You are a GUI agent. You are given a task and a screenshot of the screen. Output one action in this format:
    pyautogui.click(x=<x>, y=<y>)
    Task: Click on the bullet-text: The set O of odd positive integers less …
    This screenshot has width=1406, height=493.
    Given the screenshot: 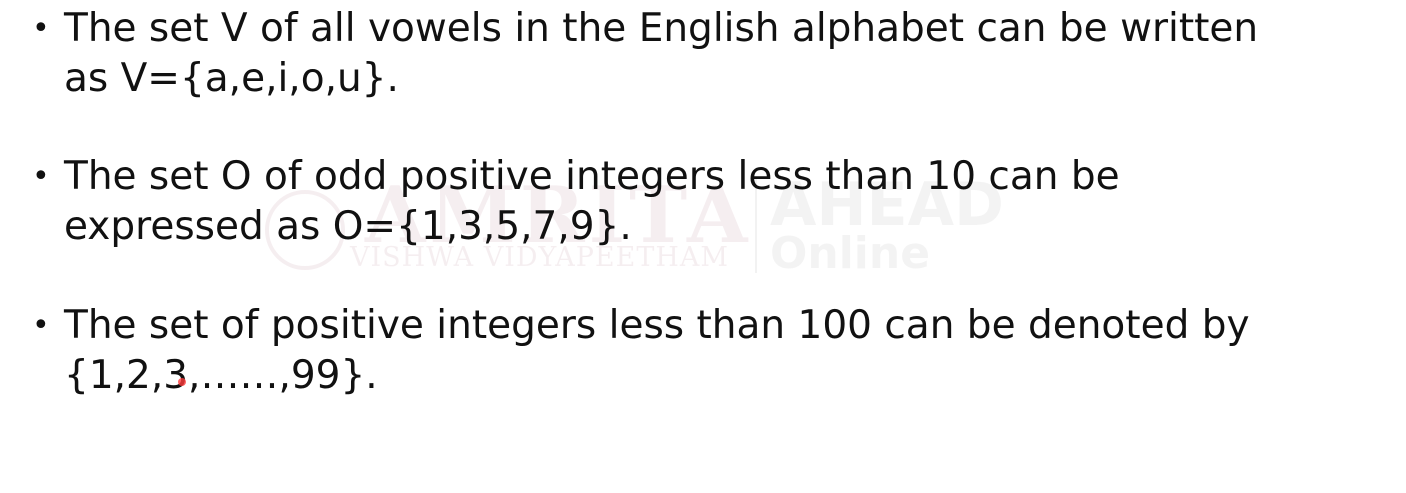 What is the action you would take?
    pyautogui.click(x=592, y=201)
    